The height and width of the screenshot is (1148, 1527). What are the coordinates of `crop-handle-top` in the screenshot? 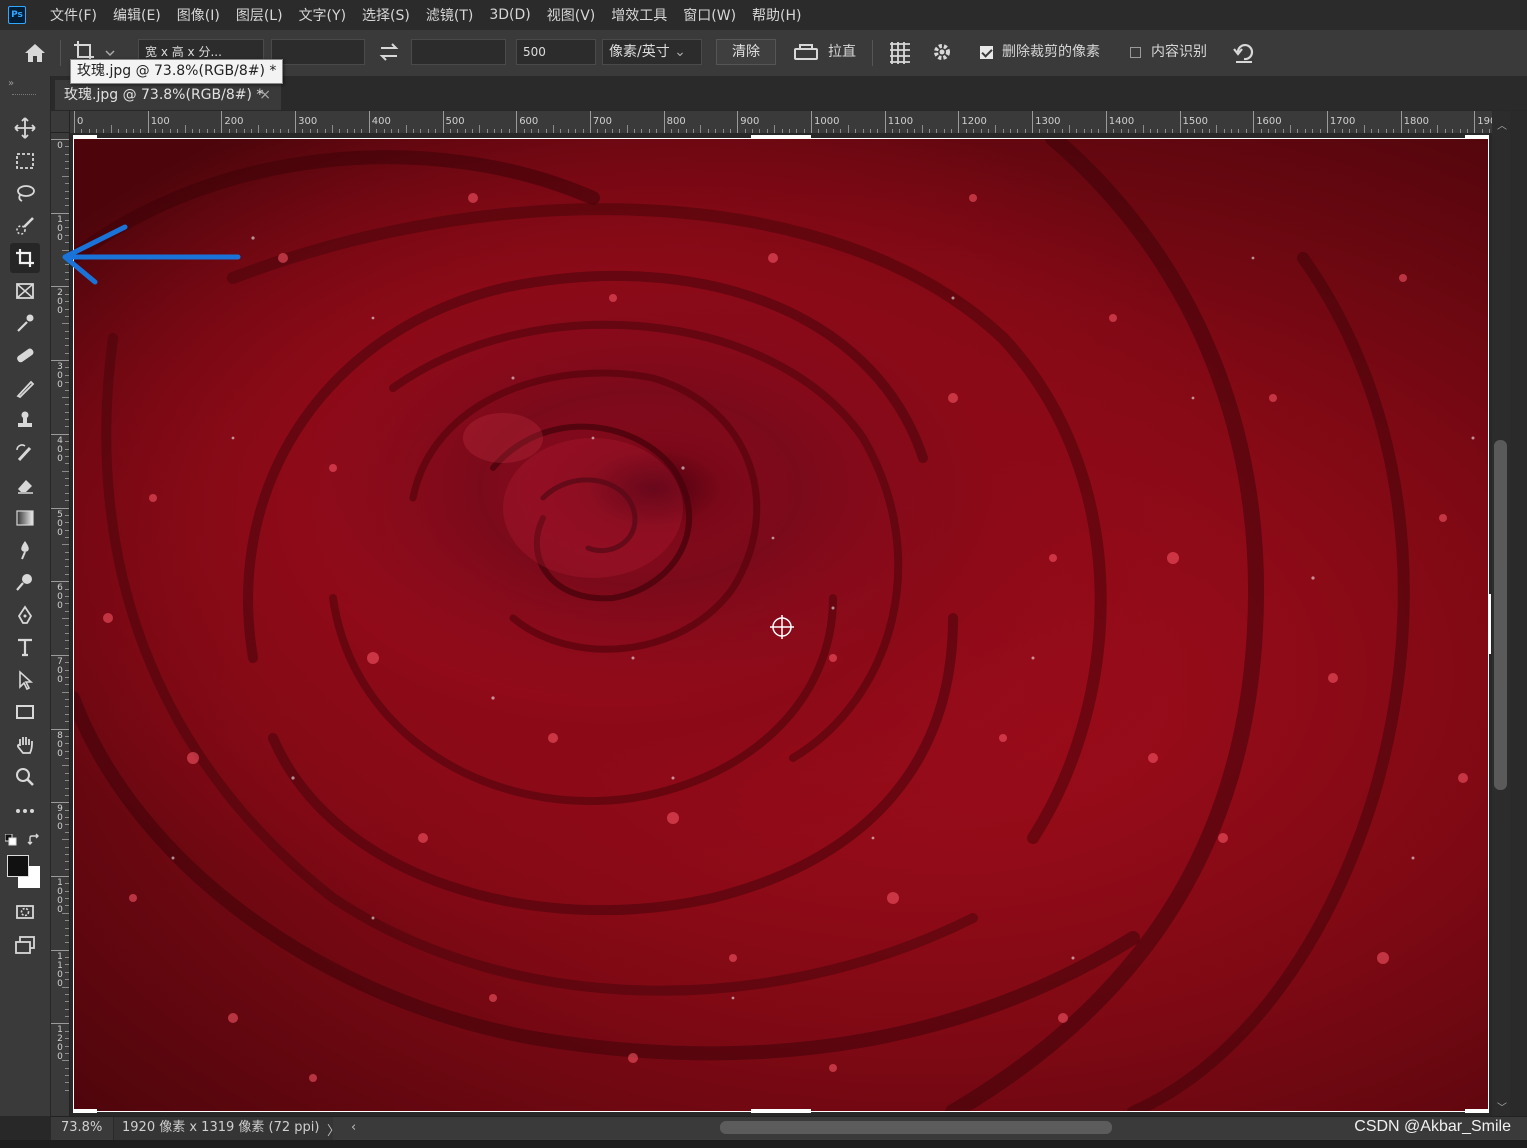 It's located at (781, 137).